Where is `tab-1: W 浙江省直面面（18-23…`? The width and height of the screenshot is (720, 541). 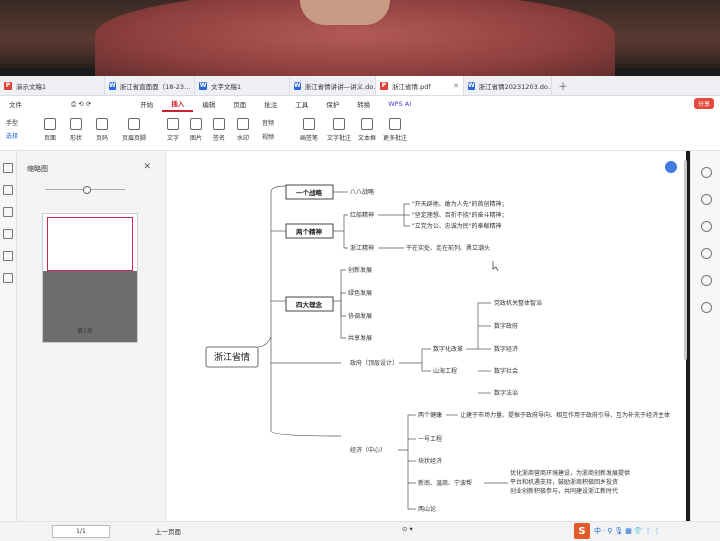 tab-1: W 浙江省直面面（18-23… is located at coordinates (150, 85).